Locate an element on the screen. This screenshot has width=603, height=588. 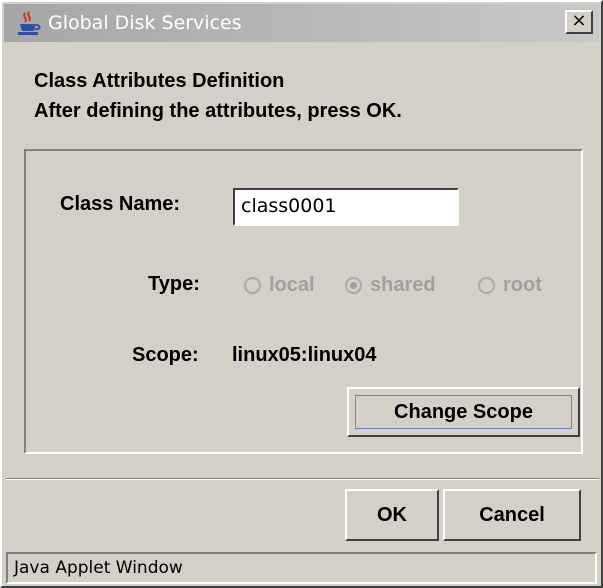
type-radio-local-label: local is located at coordinates (292, 284).